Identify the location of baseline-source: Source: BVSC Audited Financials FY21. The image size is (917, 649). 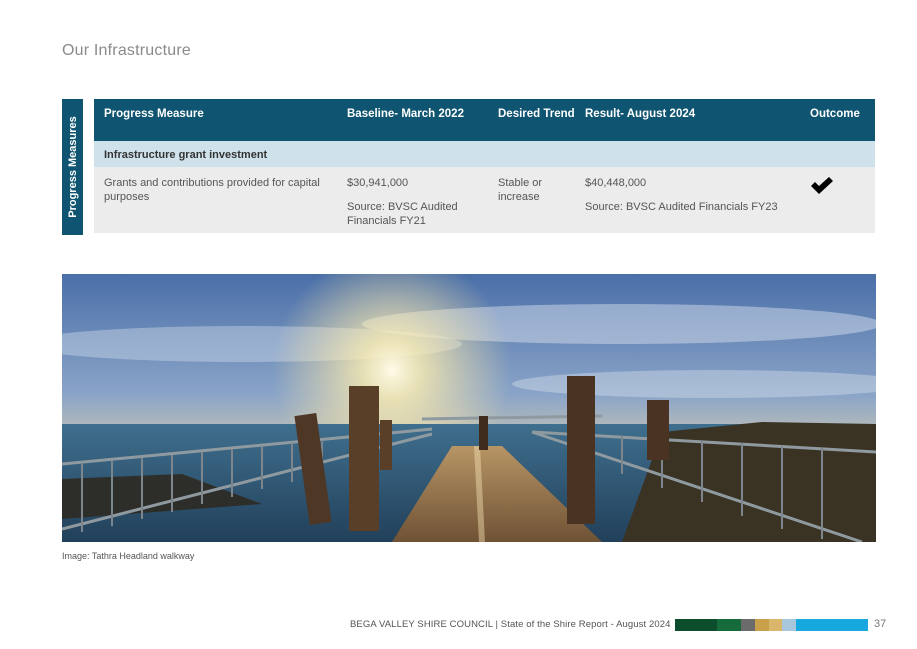
(402, 214).